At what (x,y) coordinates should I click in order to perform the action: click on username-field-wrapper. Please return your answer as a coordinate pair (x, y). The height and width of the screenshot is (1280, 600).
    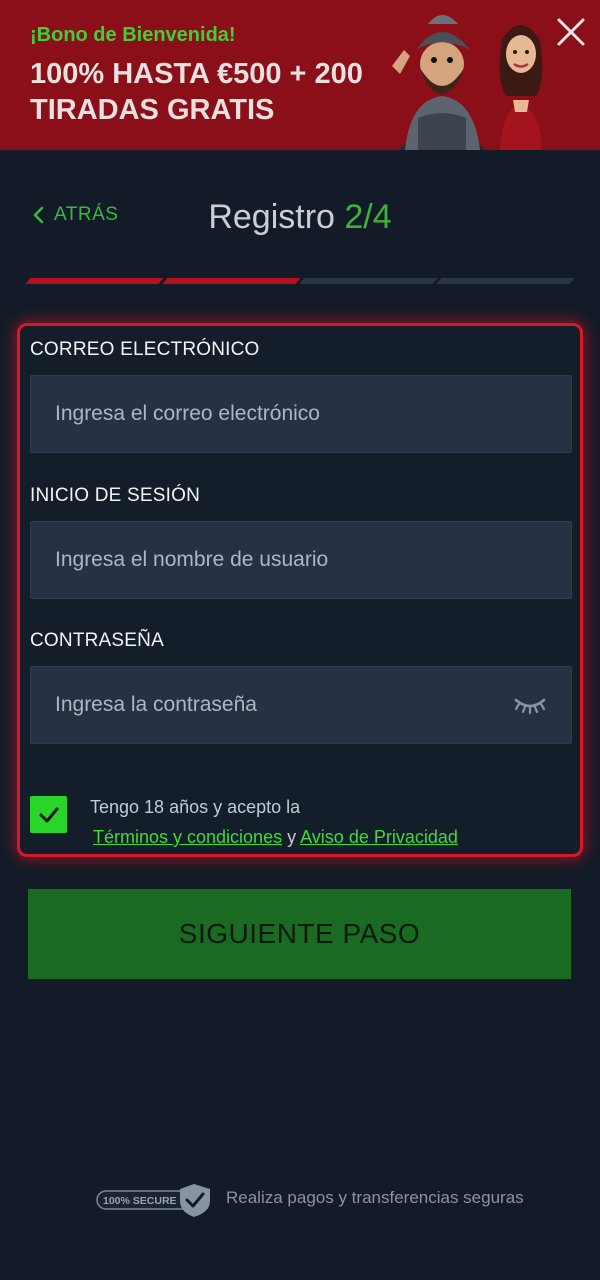
    Looking at the image, I should click on (301, 560).